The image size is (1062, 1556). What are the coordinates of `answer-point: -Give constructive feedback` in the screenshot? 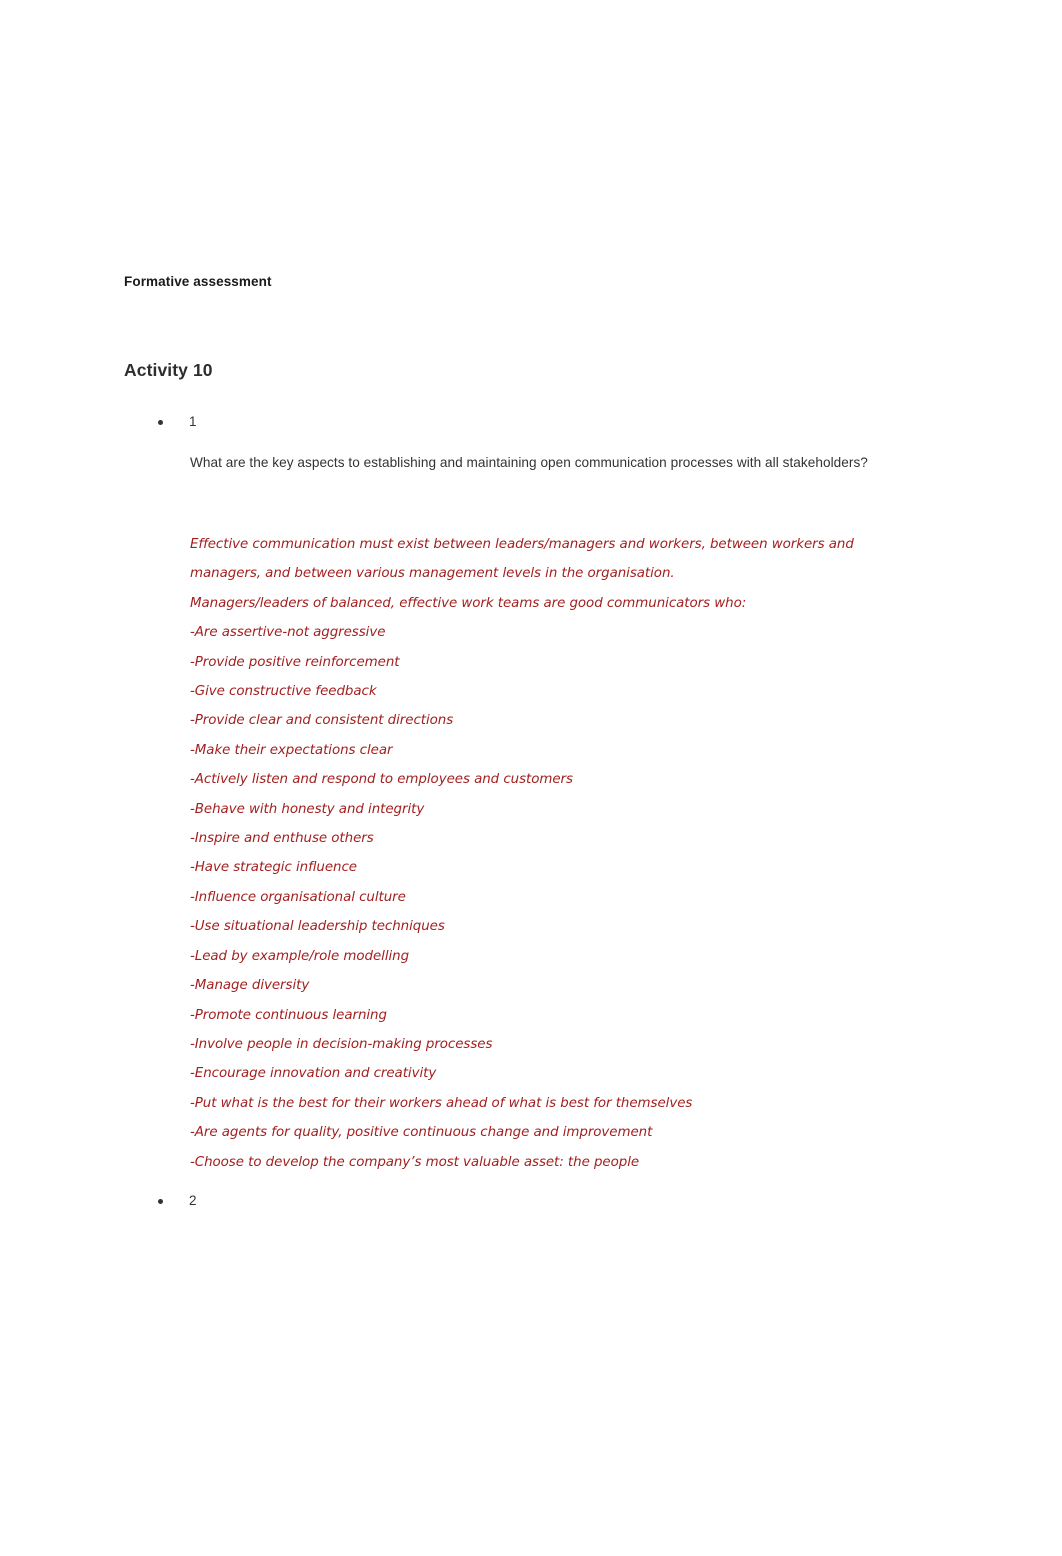 It's located at (283, 692).